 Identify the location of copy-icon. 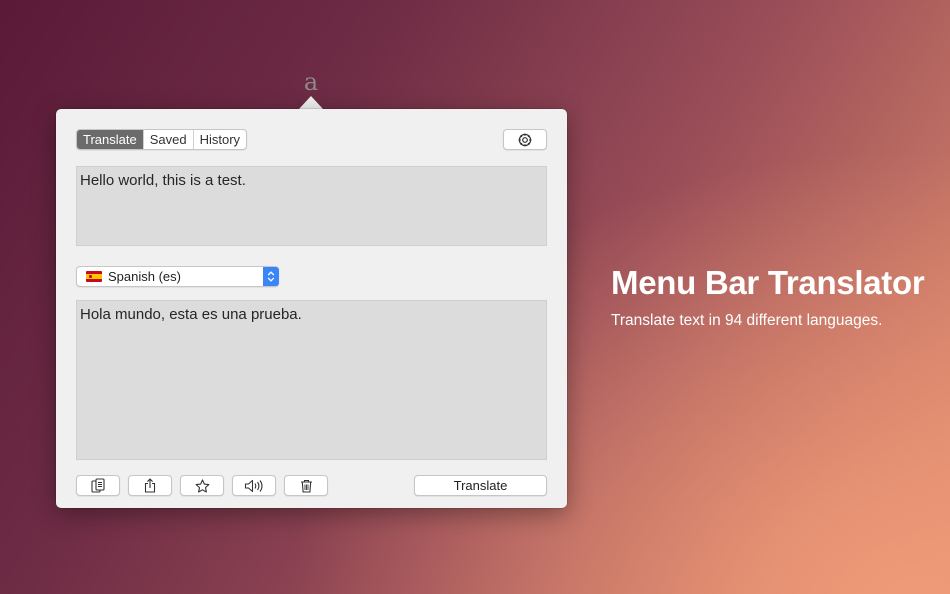
(98, 485).